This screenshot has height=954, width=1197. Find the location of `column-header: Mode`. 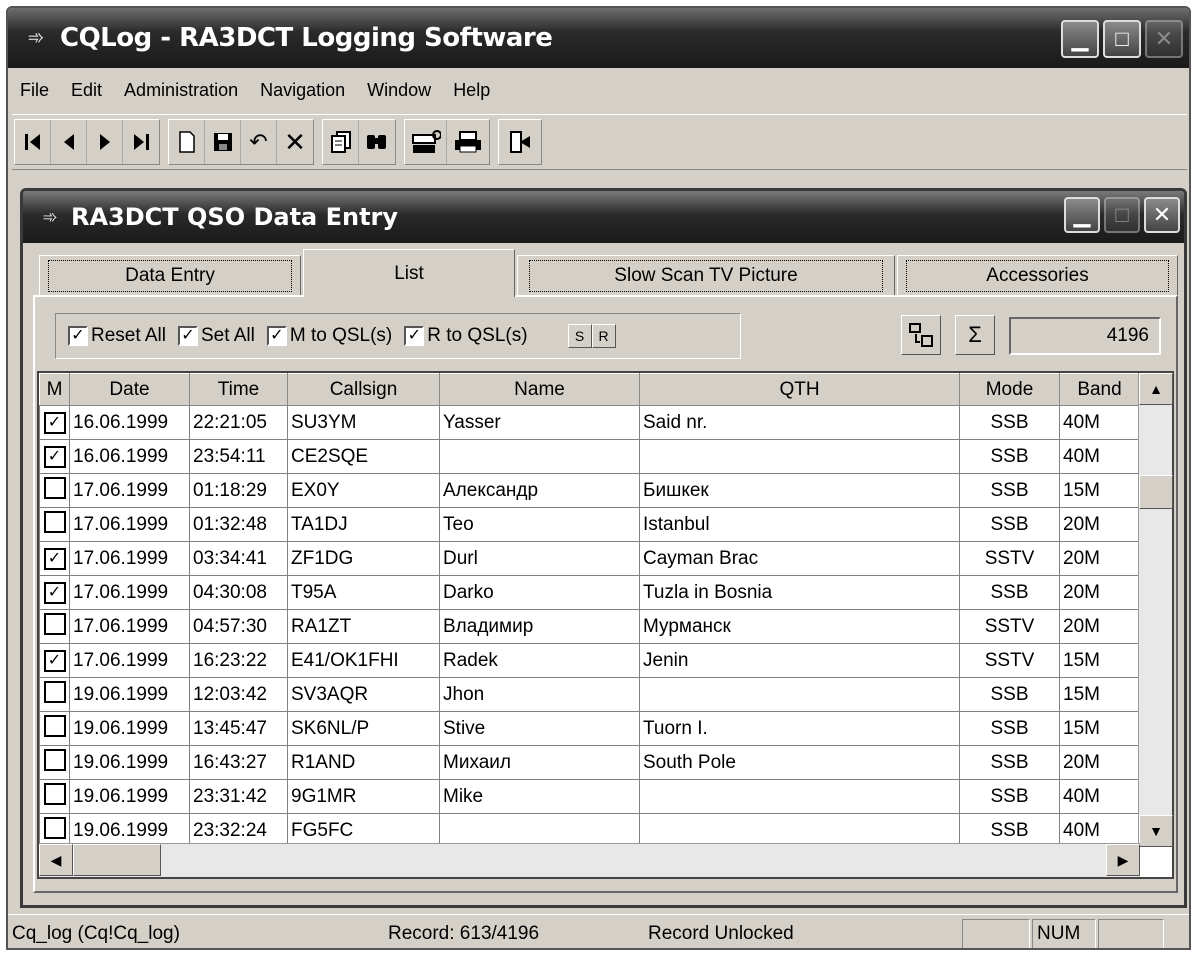

column-header: Mode is located at coordinates (1009, 389).